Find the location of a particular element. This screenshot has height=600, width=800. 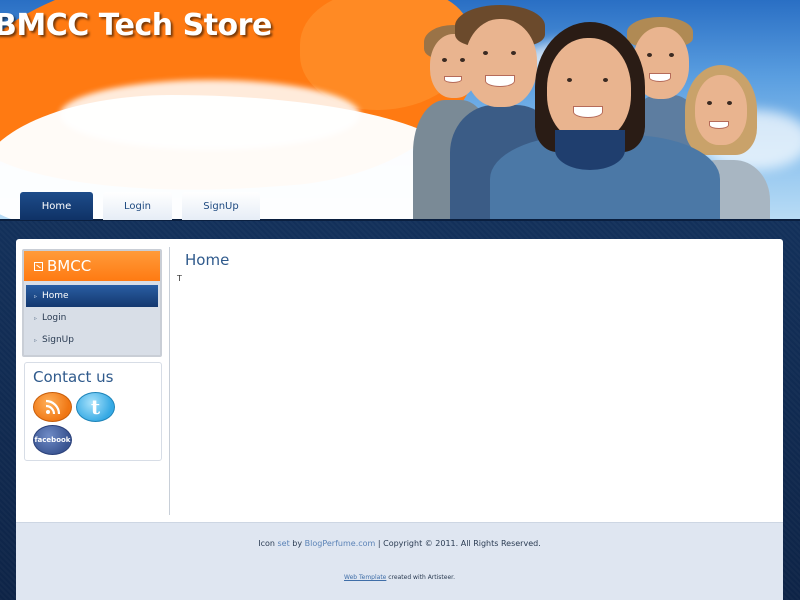

vertical-menu-header: BMCC is located at coordinates (92, 266).